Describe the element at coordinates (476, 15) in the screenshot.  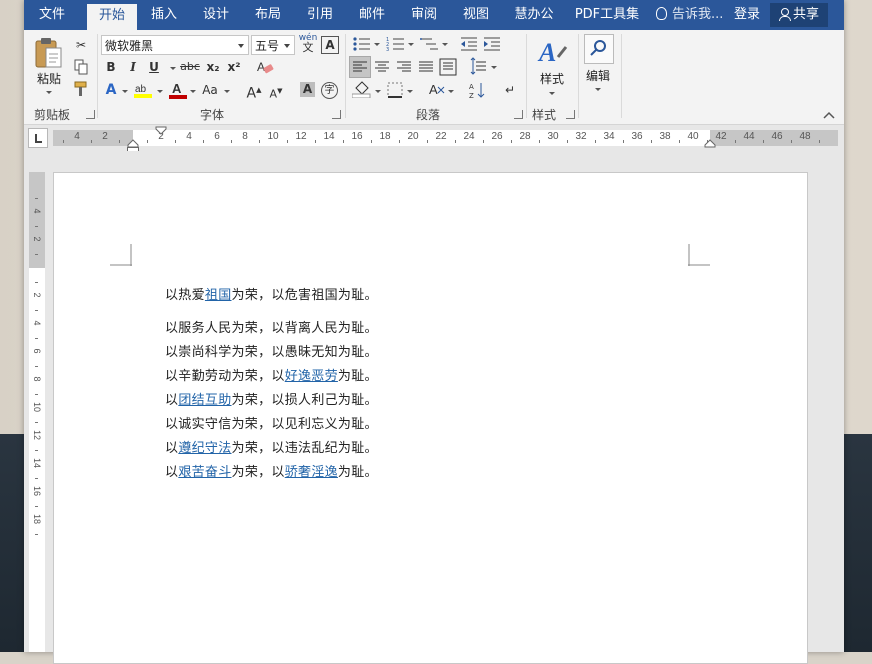
I see `tab-view: 视图` at that location.